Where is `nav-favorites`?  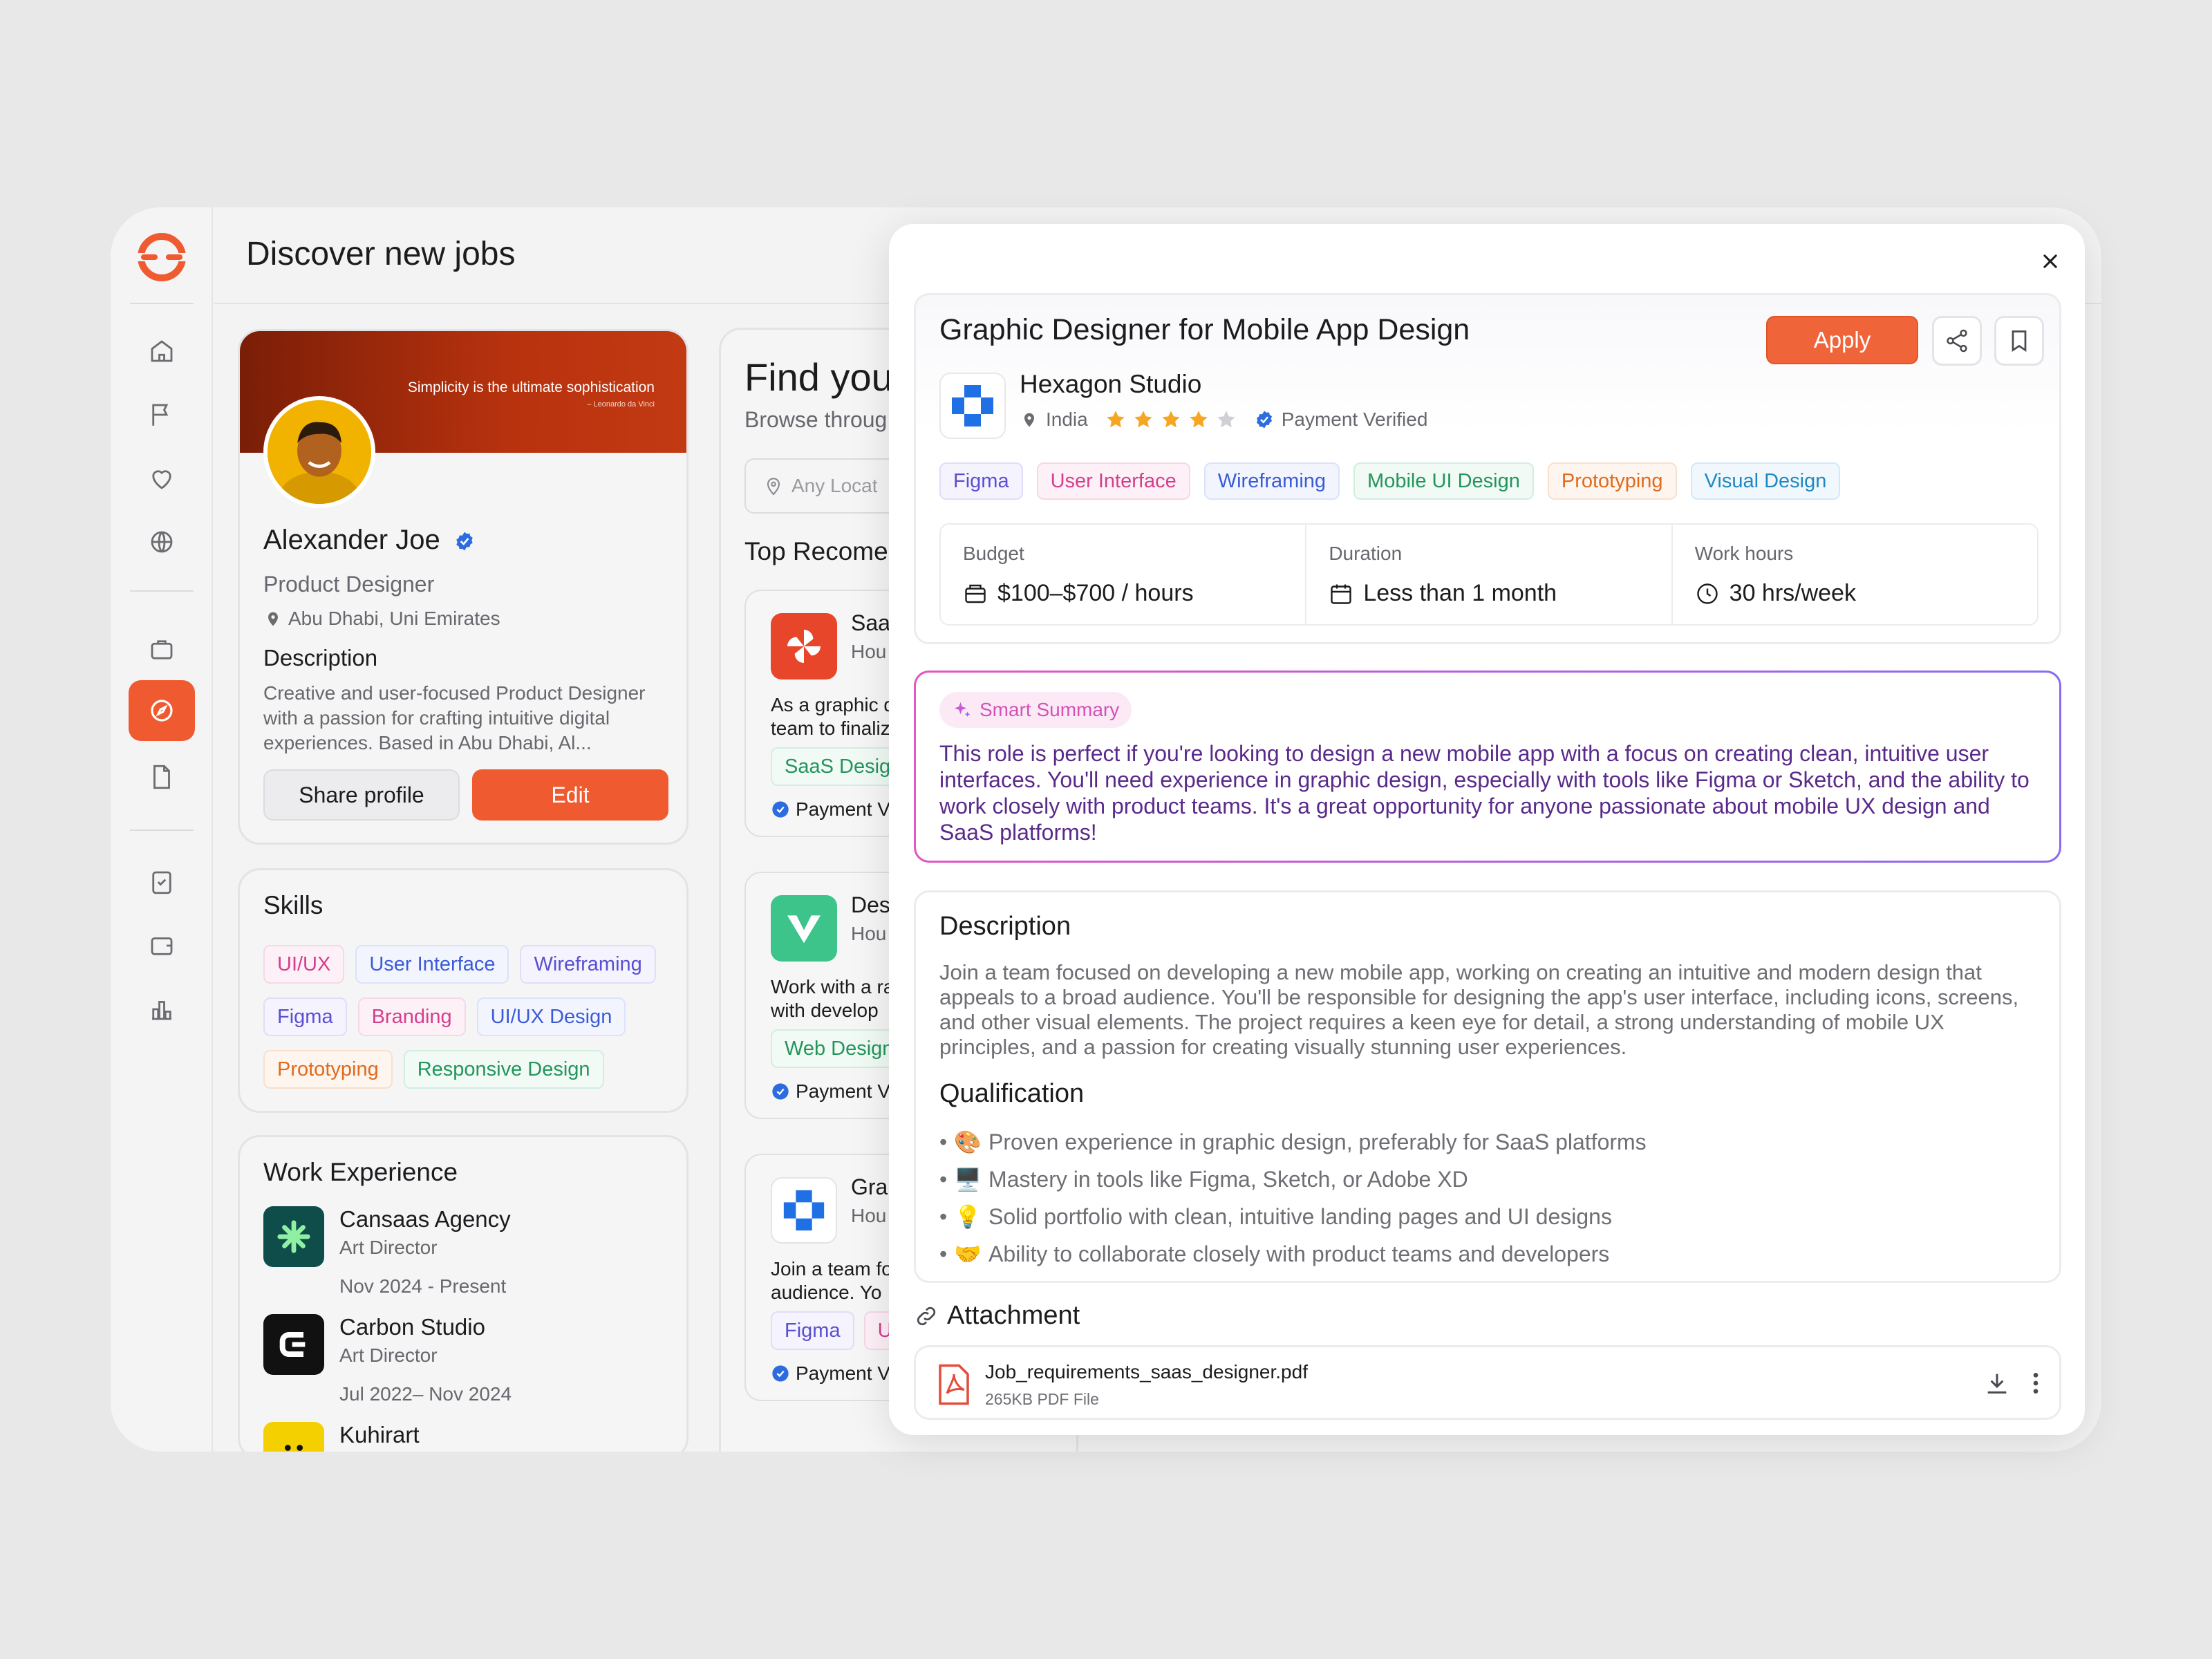
nav-favorites is located at coordinates (162, 479).